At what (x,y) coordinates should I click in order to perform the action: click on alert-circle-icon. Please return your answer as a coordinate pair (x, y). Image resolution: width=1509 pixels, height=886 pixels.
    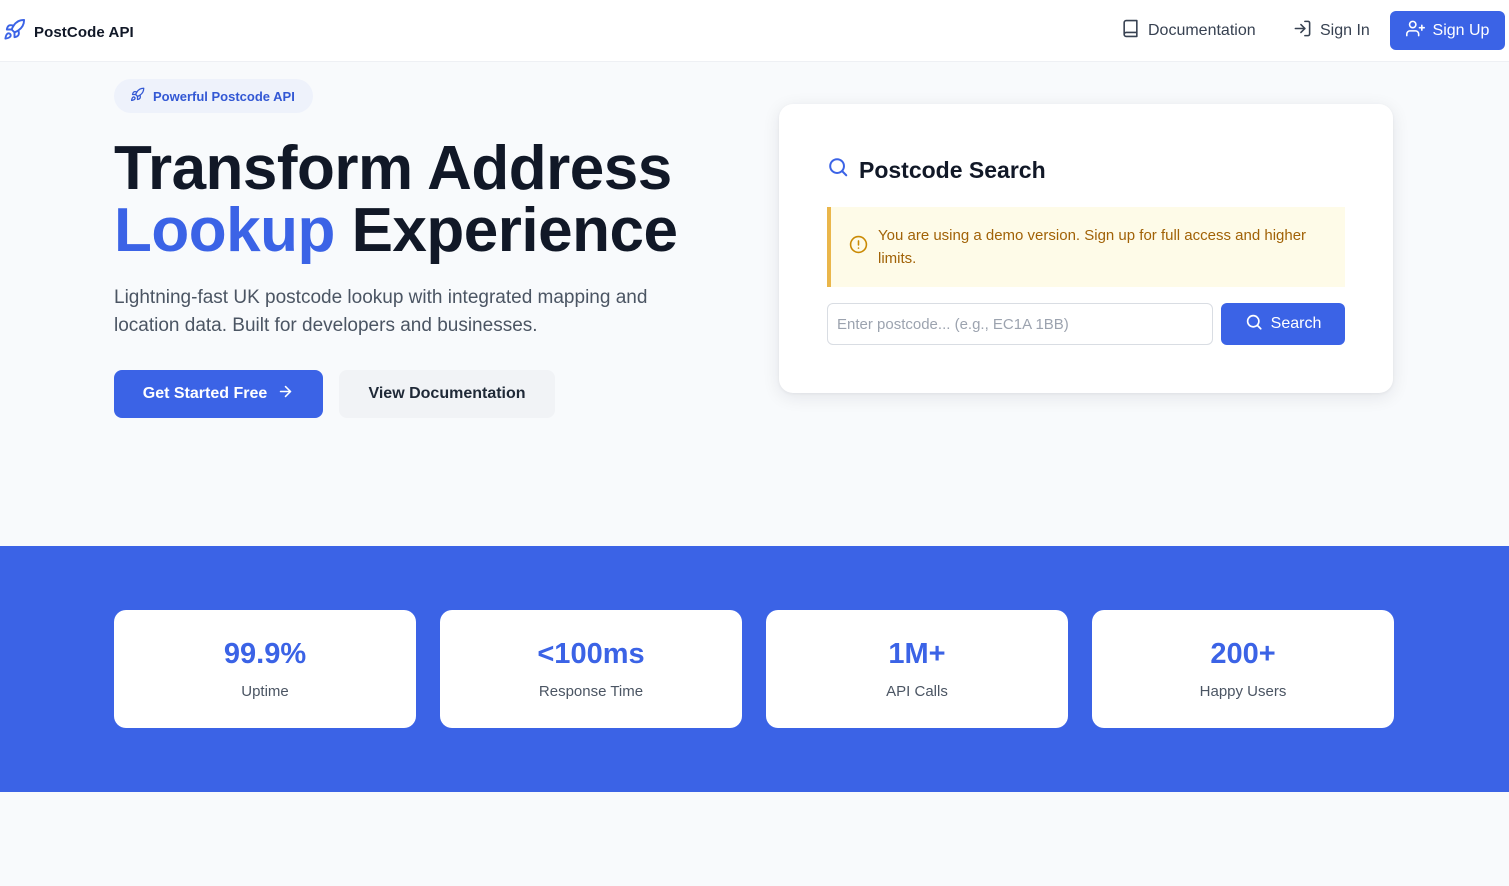
    Looking at the image, I should click on (858, 247).